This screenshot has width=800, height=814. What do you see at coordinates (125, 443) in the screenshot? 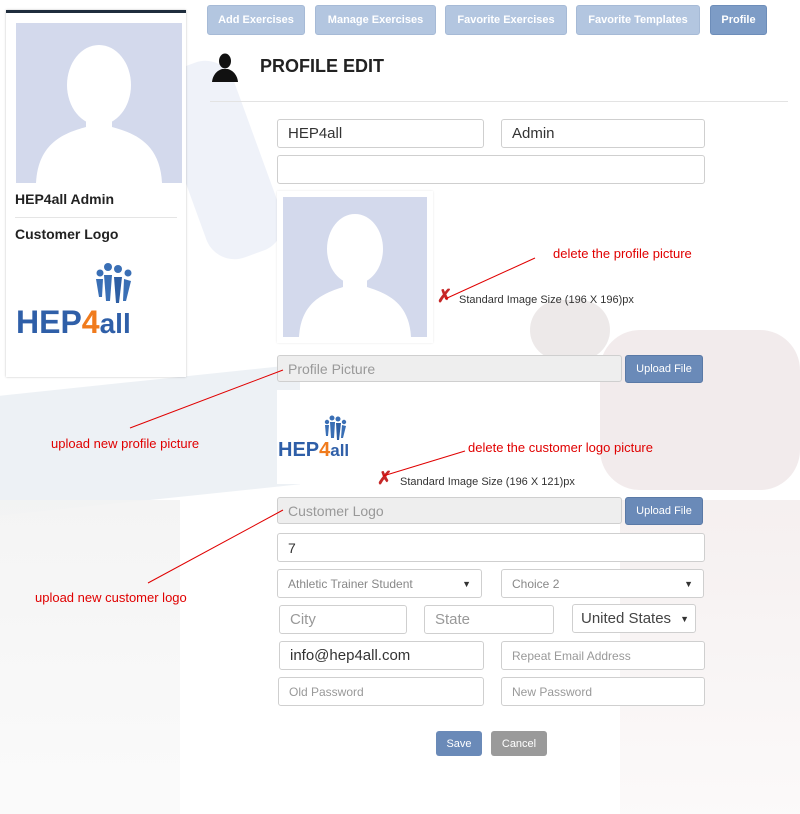
I see `annotation-upload-profile: upload new profile picture` at bounding box center [125, 443].